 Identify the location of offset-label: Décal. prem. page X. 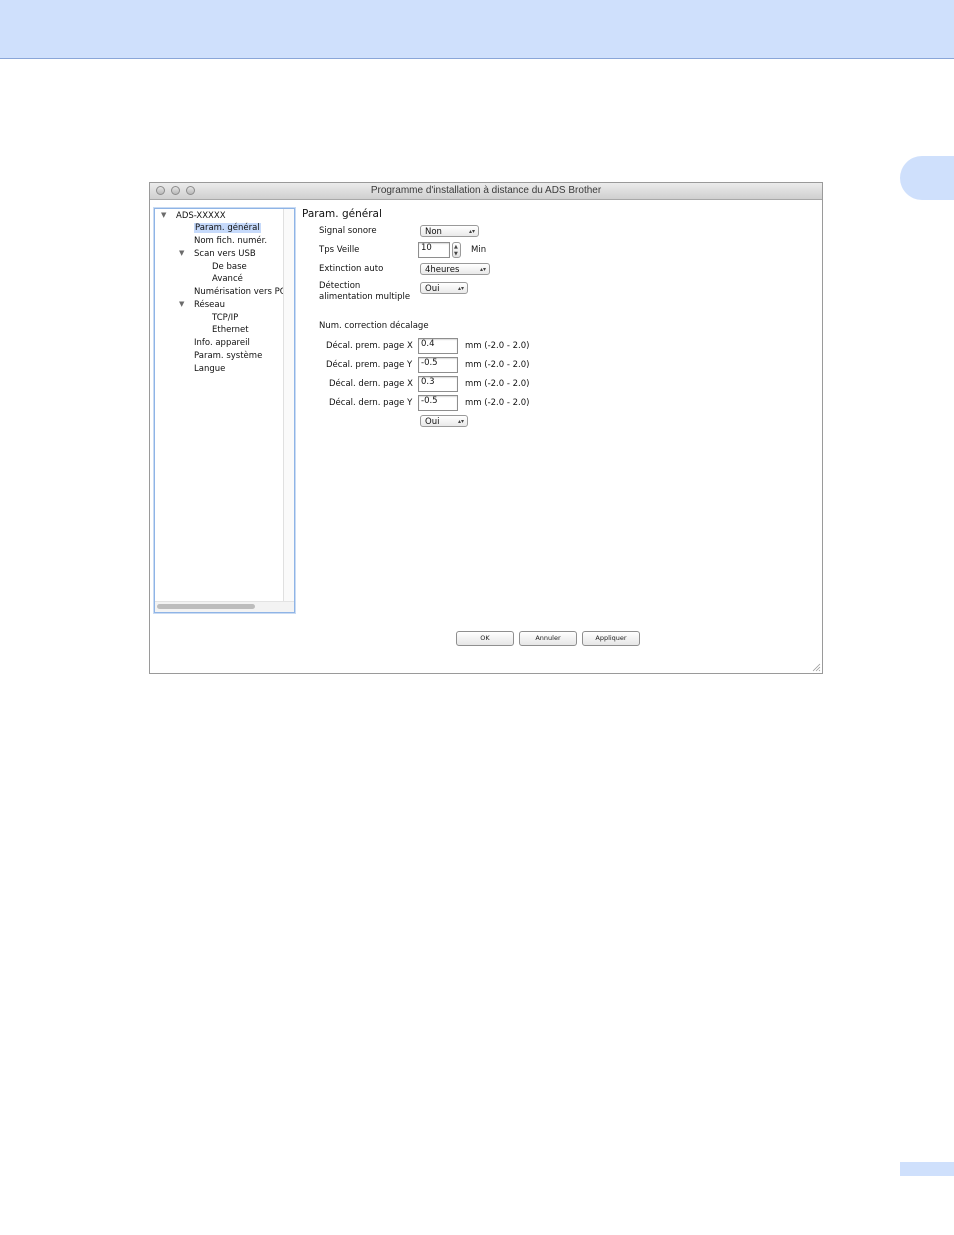
(369, 346).